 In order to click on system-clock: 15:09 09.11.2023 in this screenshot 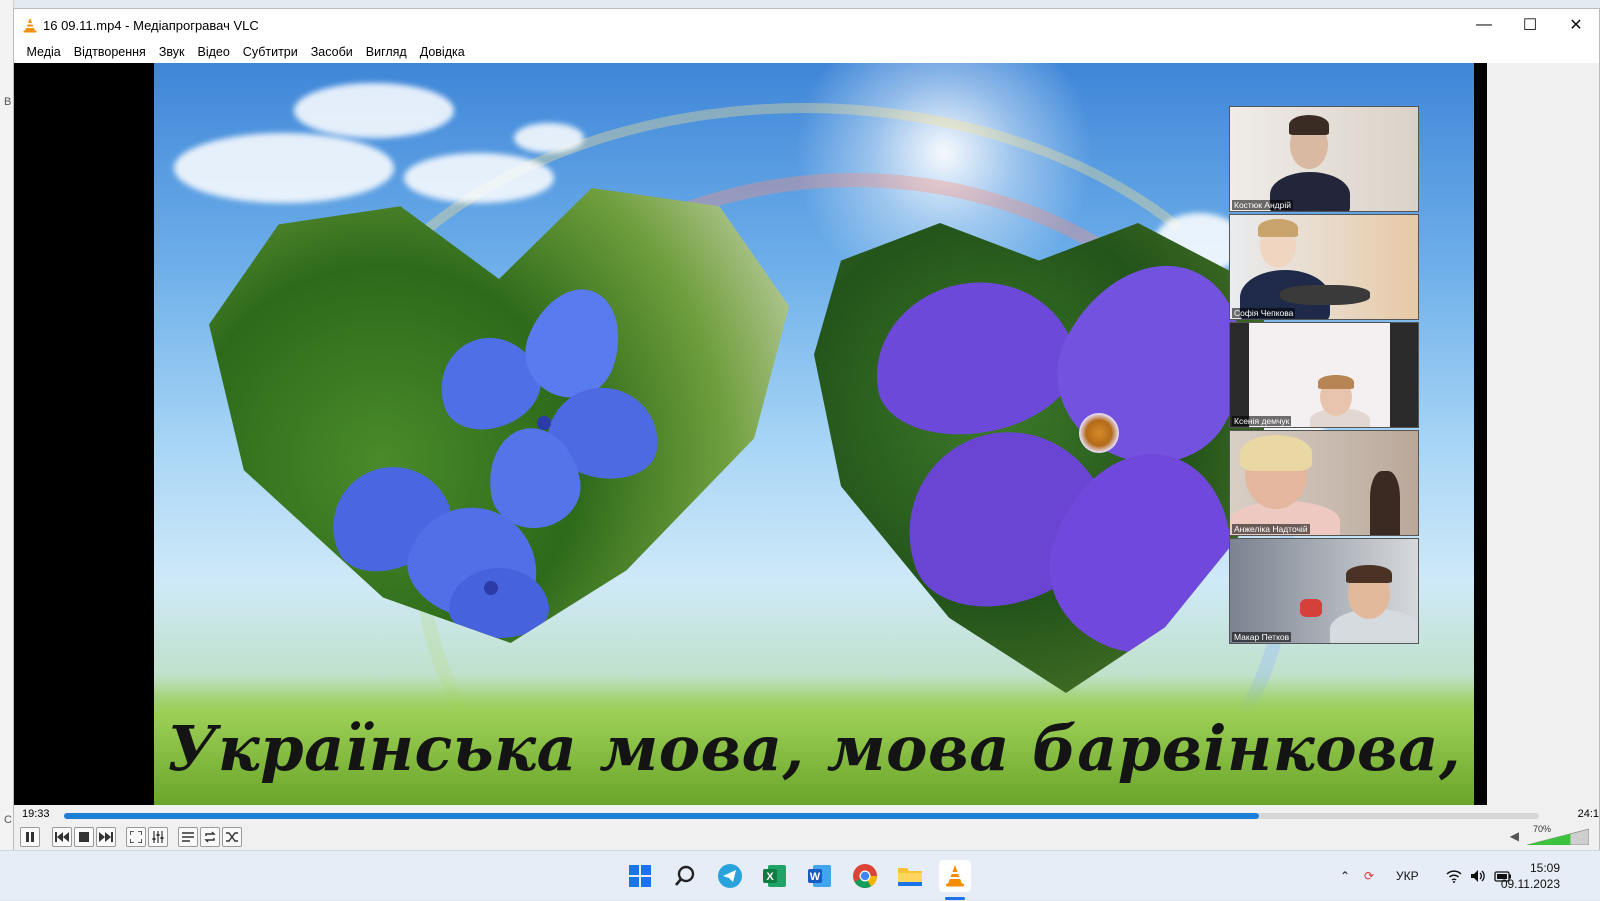, I will do `click(1530, 876)`.